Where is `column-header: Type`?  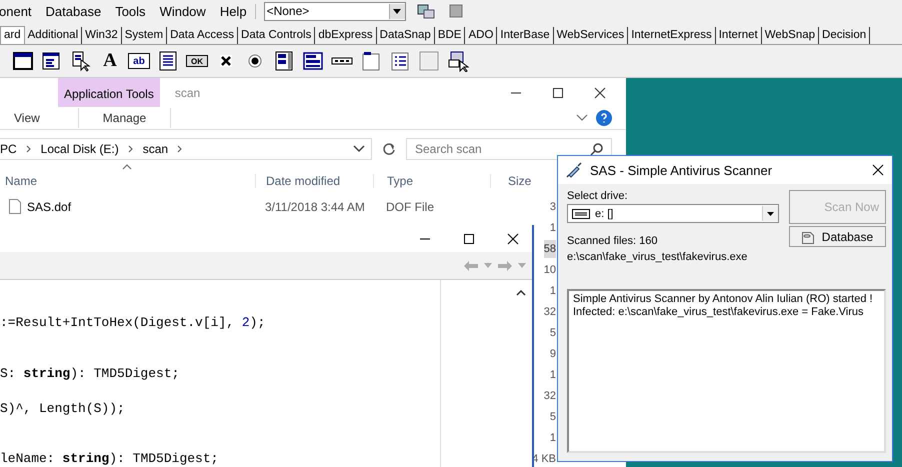
column-header: Type is located at coordinates (431, 181).